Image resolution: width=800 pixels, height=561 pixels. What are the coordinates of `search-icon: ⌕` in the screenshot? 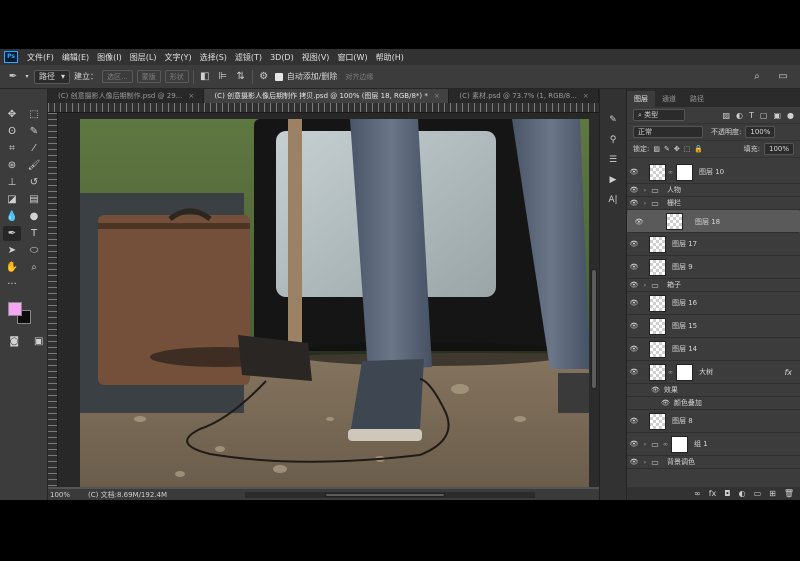 It's located at (757, 77).